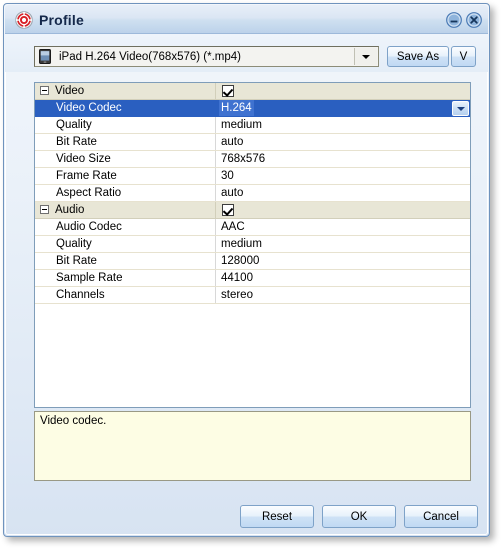  I want to click on table-row: Channels stereo, so click(252, 295).